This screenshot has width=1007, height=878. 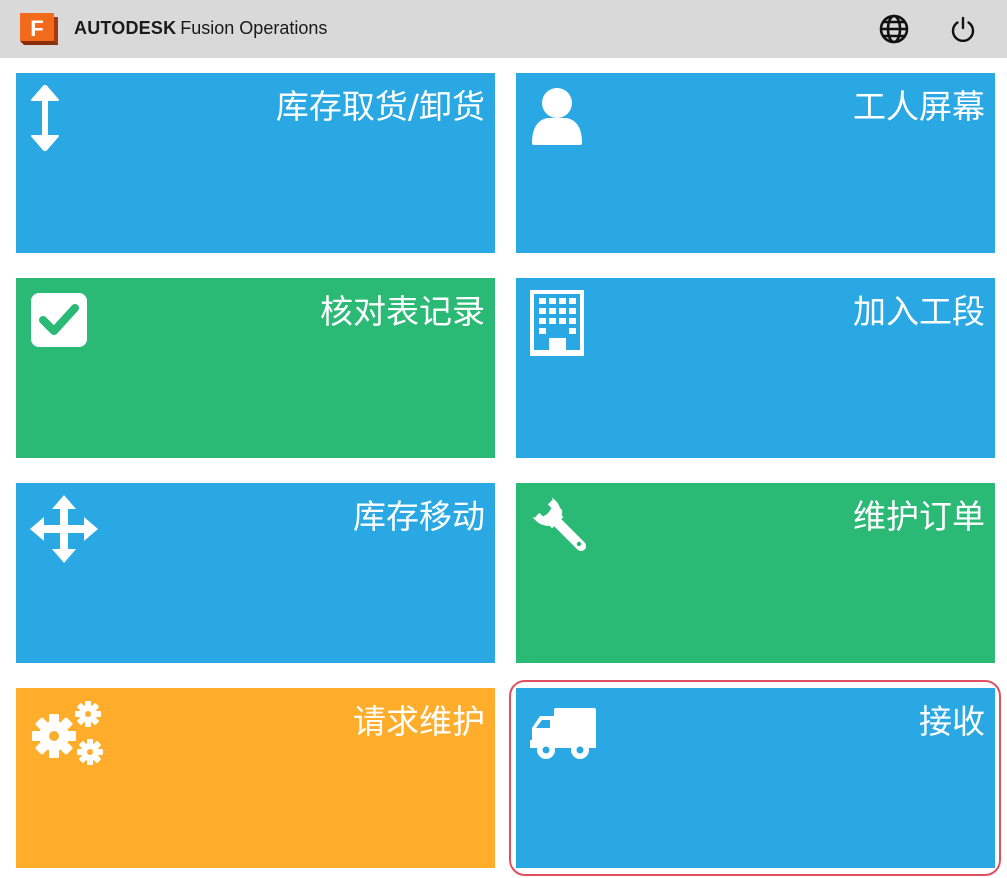 I want to click on tile-request-maintenance: 请求维护, so click(x=255, y=778).